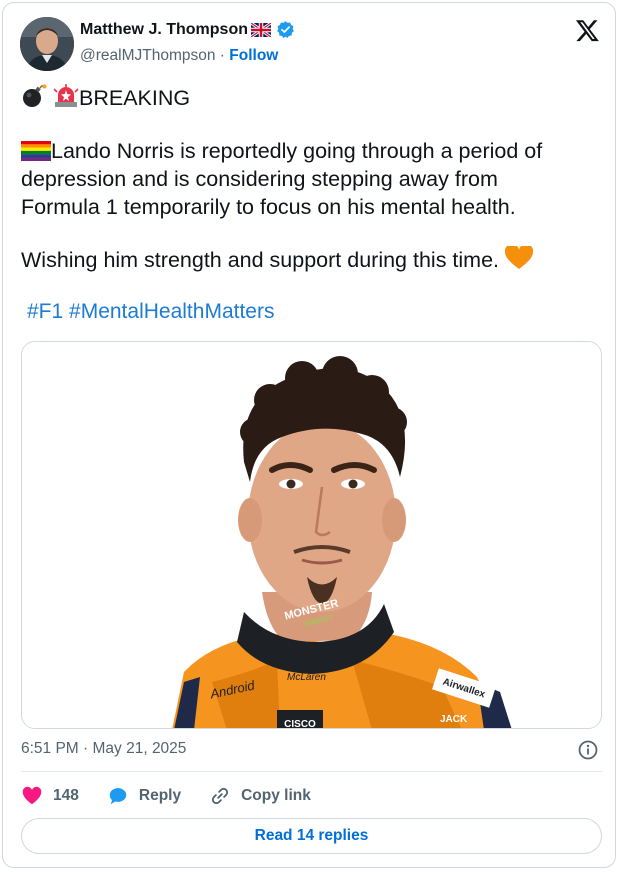 Image resolution: width=620 pixels, height=872 pixels. What do you see at coordinates (134, 98) in the screenshot?
I see `tweet-breaking-text: BREAKING` at bounding box center [134, 98].